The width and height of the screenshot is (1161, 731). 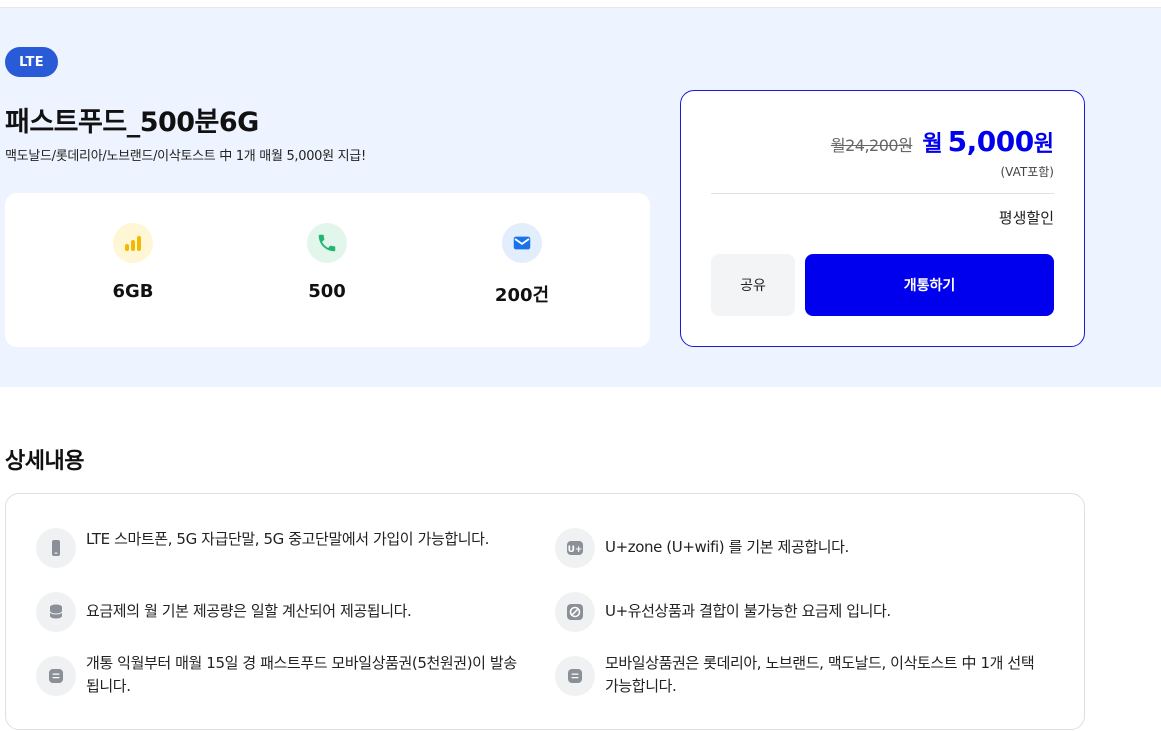 I want to click on detail-item: U+유선상품과 결합이 불가능한 요금제 입니다., so click(x=800, y=612).